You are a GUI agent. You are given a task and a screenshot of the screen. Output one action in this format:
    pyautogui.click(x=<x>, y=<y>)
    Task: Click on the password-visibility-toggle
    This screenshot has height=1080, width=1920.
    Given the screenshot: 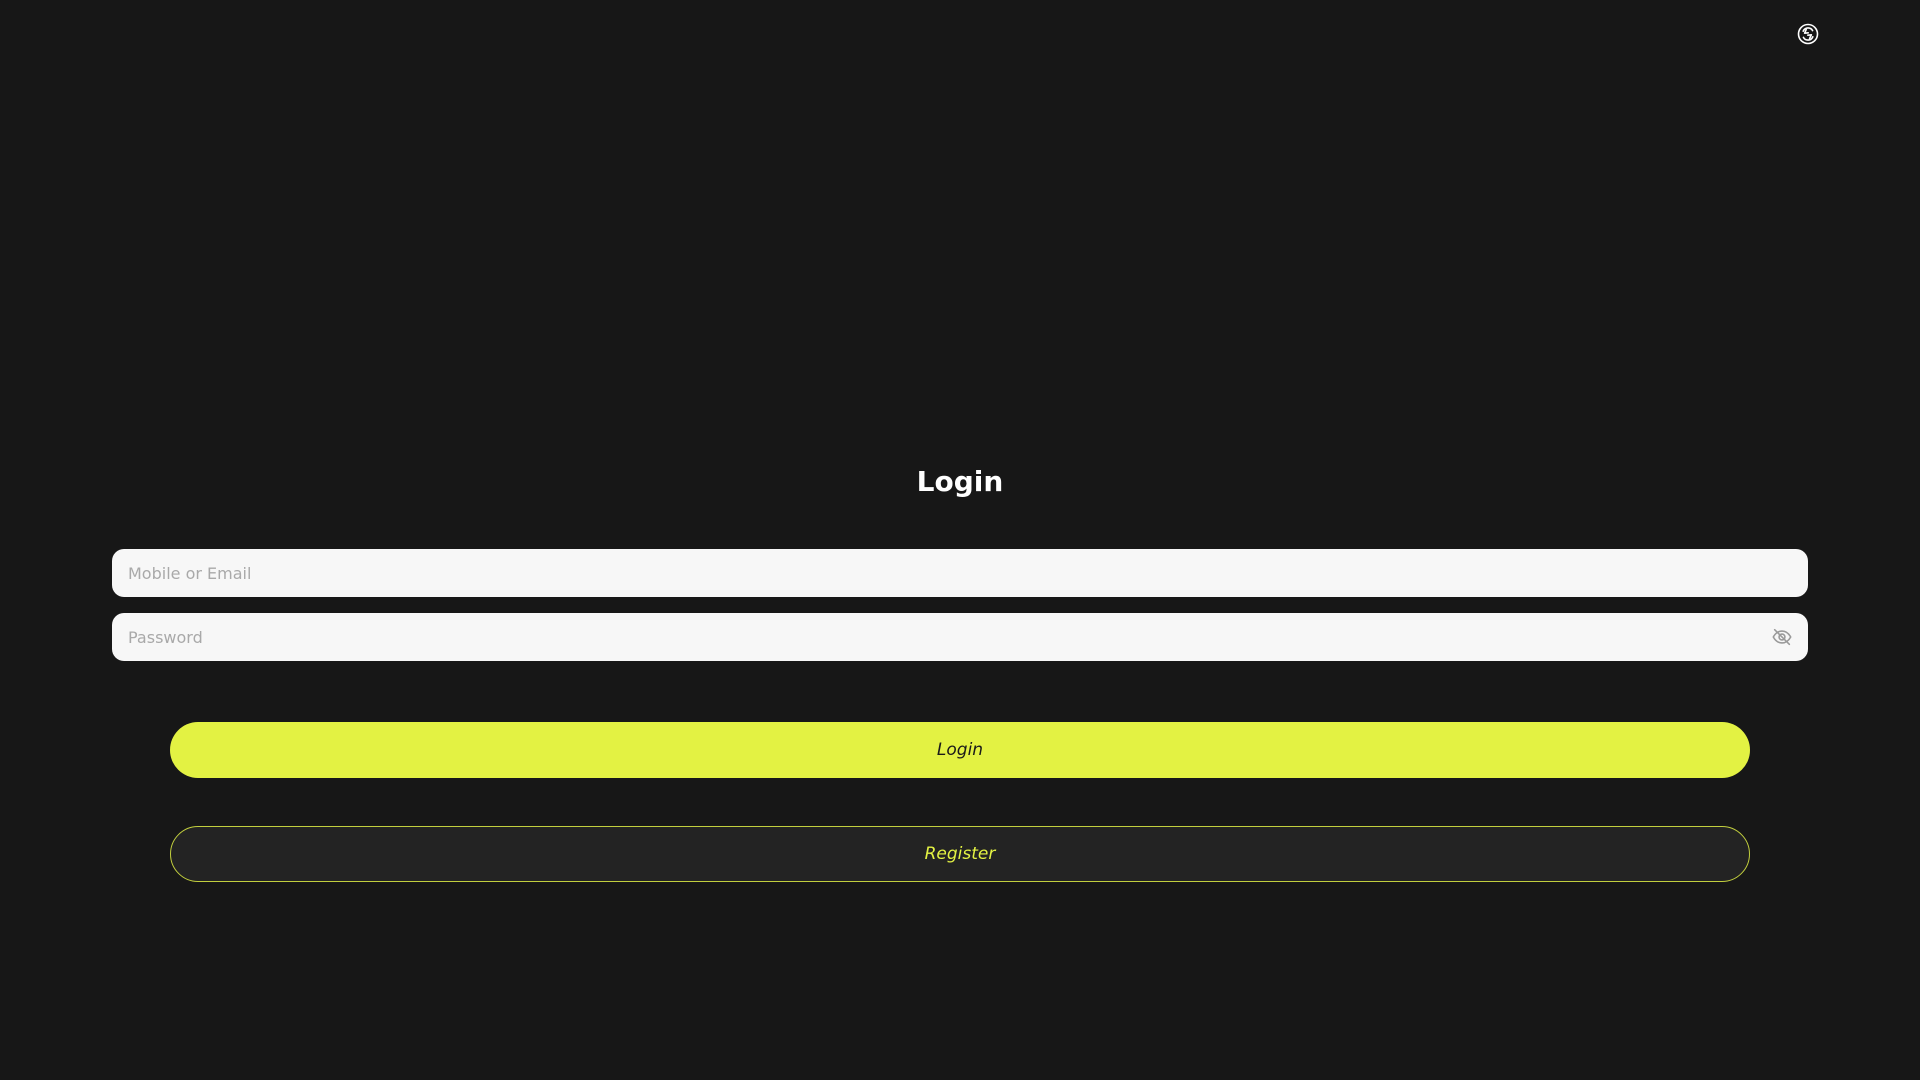 What is the action you would take?
    pyautogui.click(x=1782, y=637)
    